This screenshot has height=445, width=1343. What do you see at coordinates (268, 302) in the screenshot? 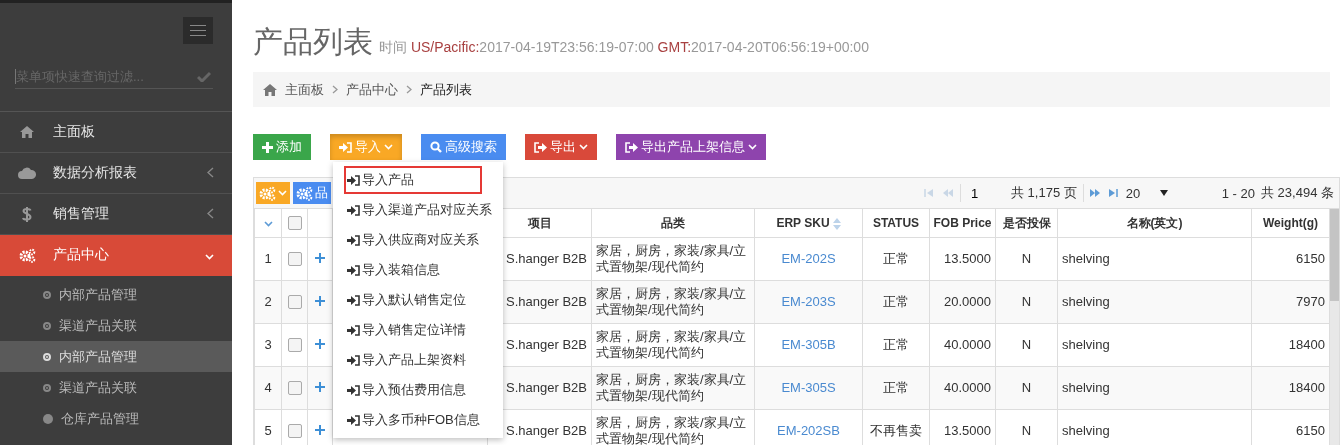
I see `row-number: 2` at bounding box center [268, 302].